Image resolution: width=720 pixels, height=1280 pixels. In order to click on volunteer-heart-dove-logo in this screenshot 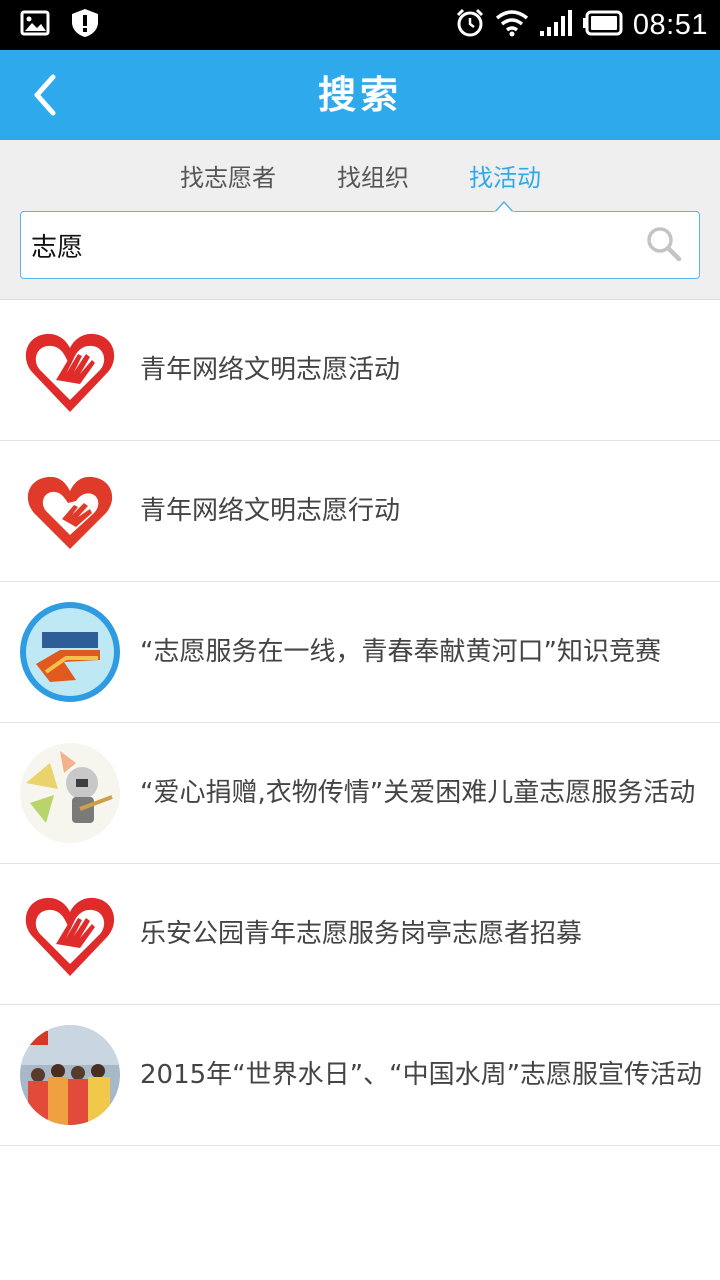, I will do `click(70, 511)`.